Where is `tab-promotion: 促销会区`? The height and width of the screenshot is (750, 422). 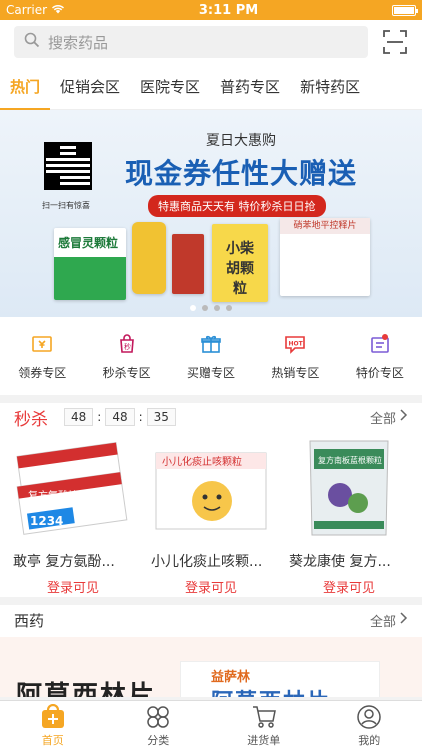
tab-promotion: 促销会区 is located at coordinates (90, 87).